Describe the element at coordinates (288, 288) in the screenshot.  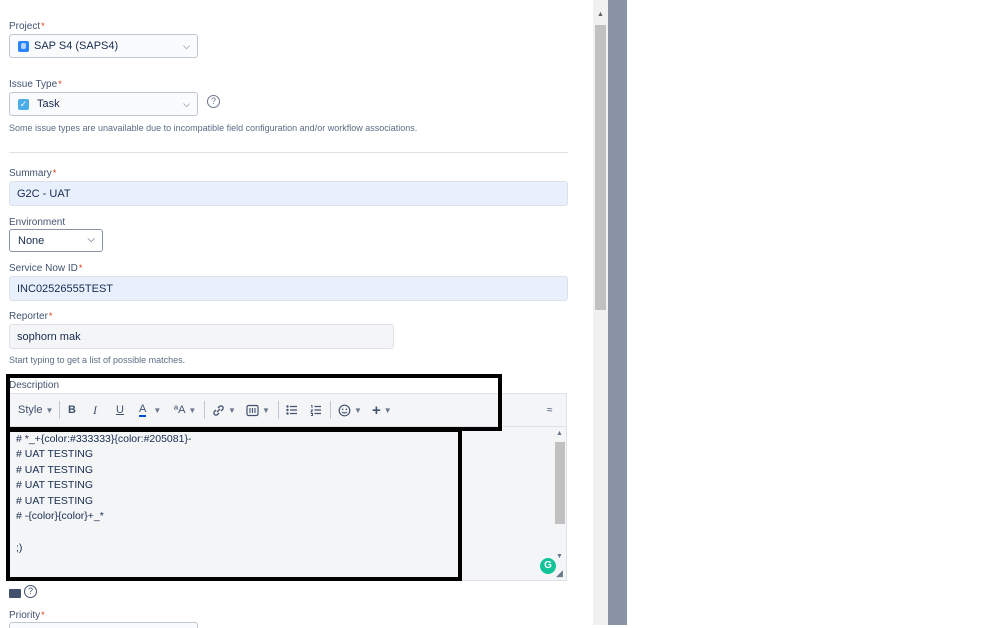
I see `service-now-id-input: INC02526555TEST` at that location.